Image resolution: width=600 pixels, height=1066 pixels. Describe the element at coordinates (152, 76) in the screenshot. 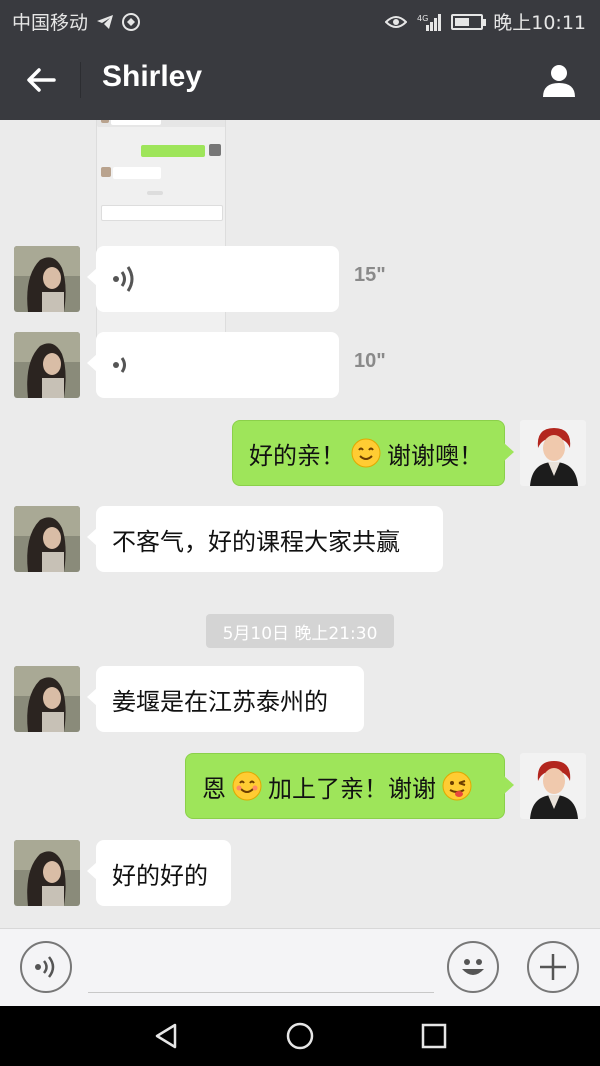

I see `contact-name: Shirley` at that location.